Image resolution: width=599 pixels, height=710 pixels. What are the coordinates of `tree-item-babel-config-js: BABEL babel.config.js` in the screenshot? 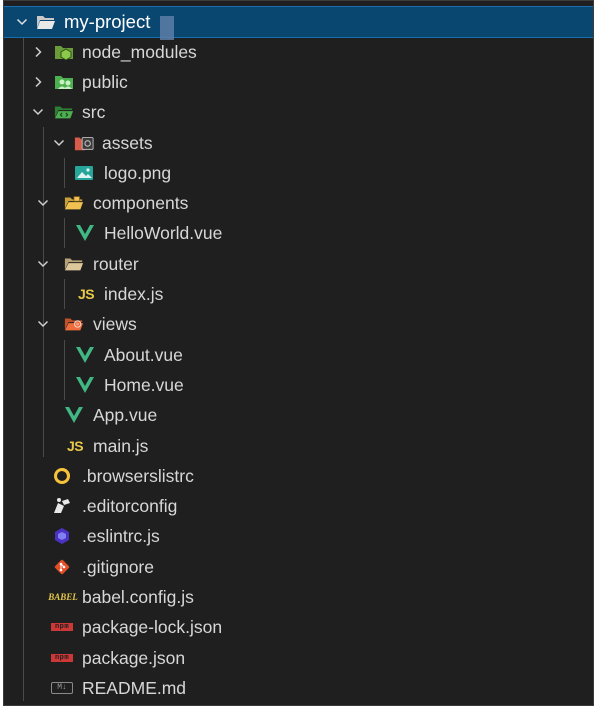 It's located at (298, 597).